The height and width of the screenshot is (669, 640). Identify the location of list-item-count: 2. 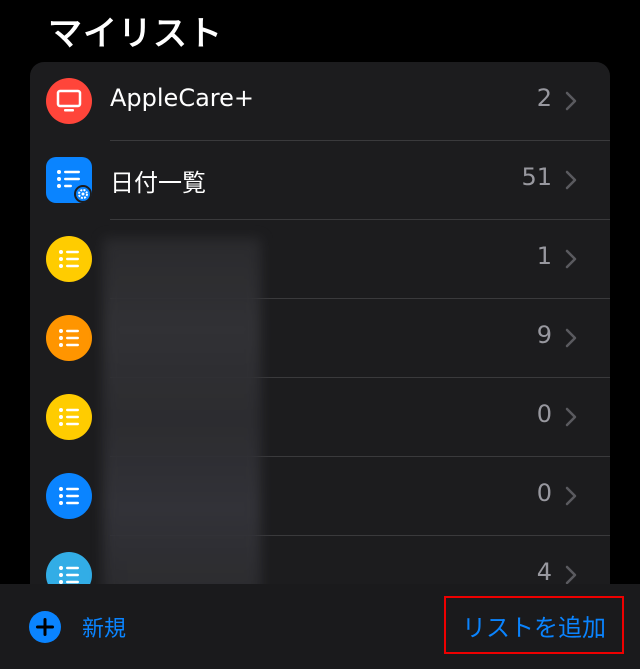
(544, 98).